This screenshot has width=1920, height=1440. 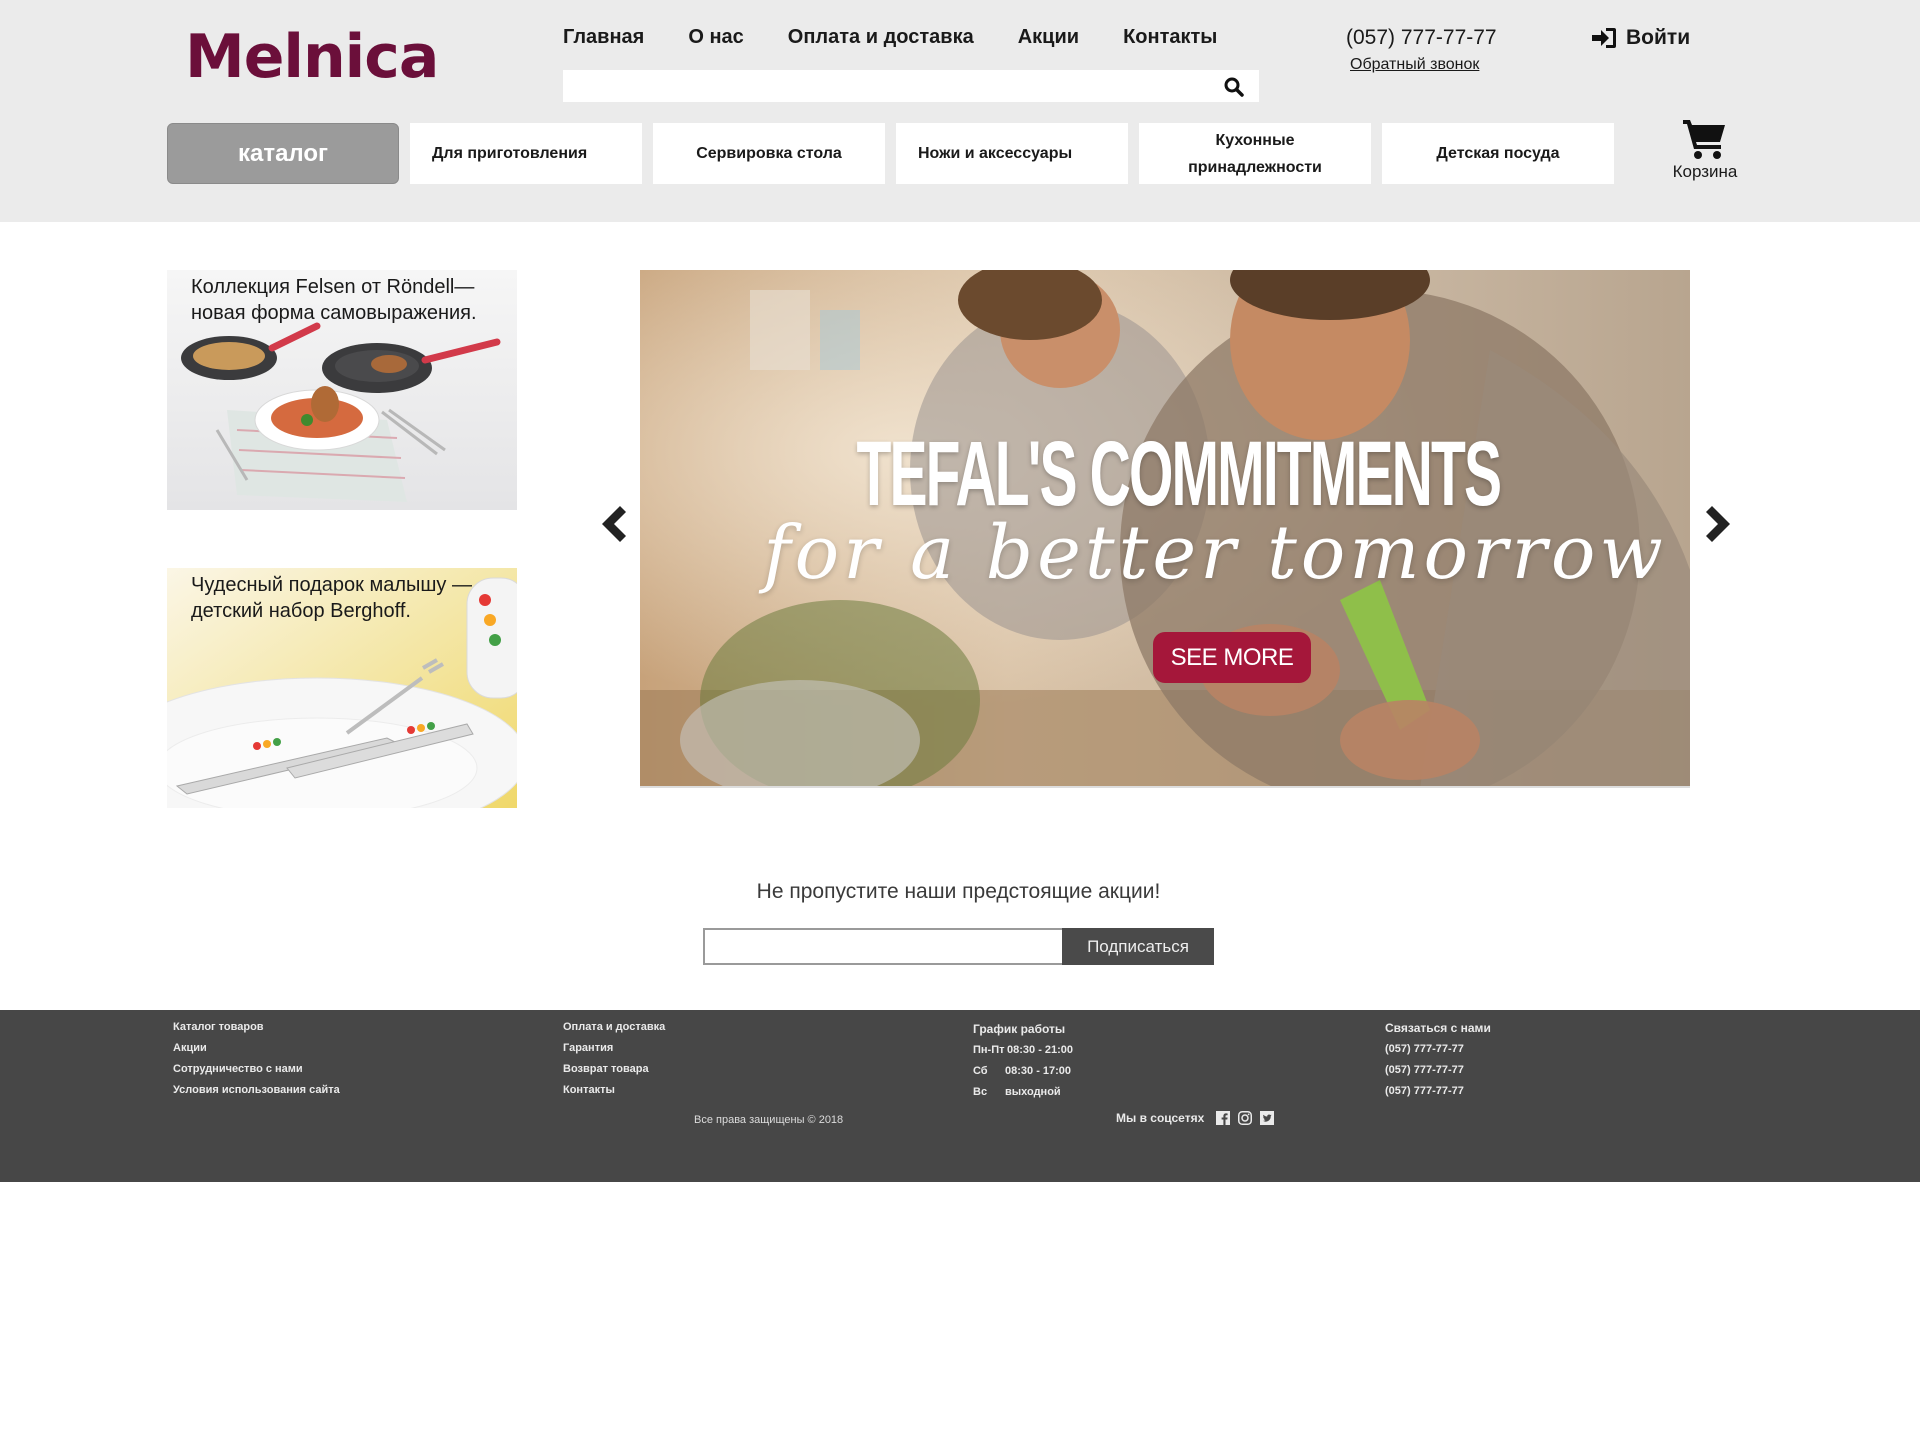 What do you see at coordinates (1160, 1118) in the screenshot?
I see `social-label: Мы в соцсетях` at bounding box center [1160, 1118].